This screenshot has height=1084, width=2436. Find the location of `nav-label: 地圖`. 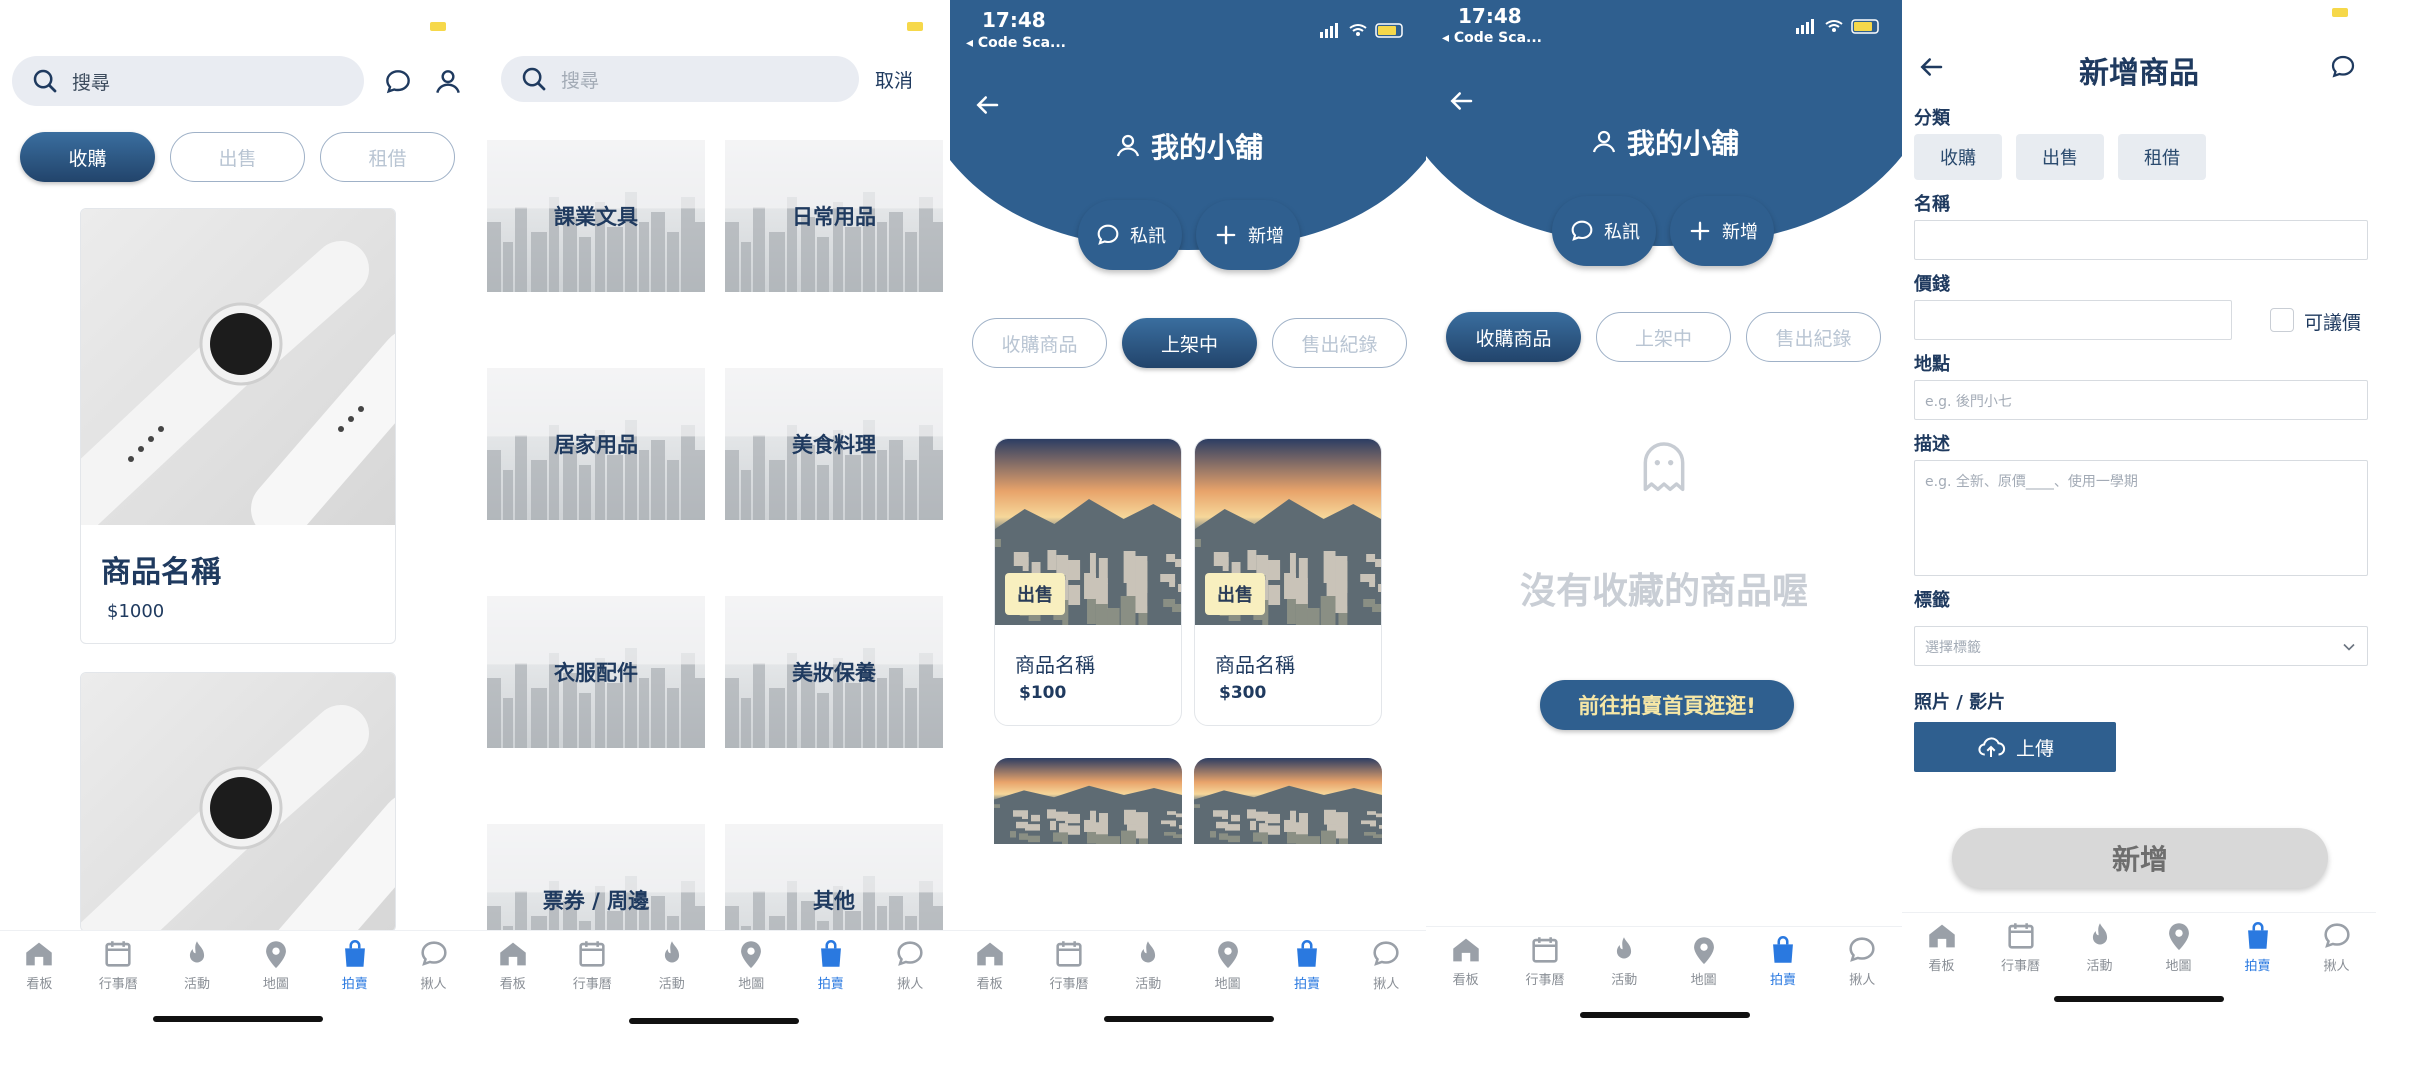

nav-label: 地圖 is located at coordinates (2178, 966).